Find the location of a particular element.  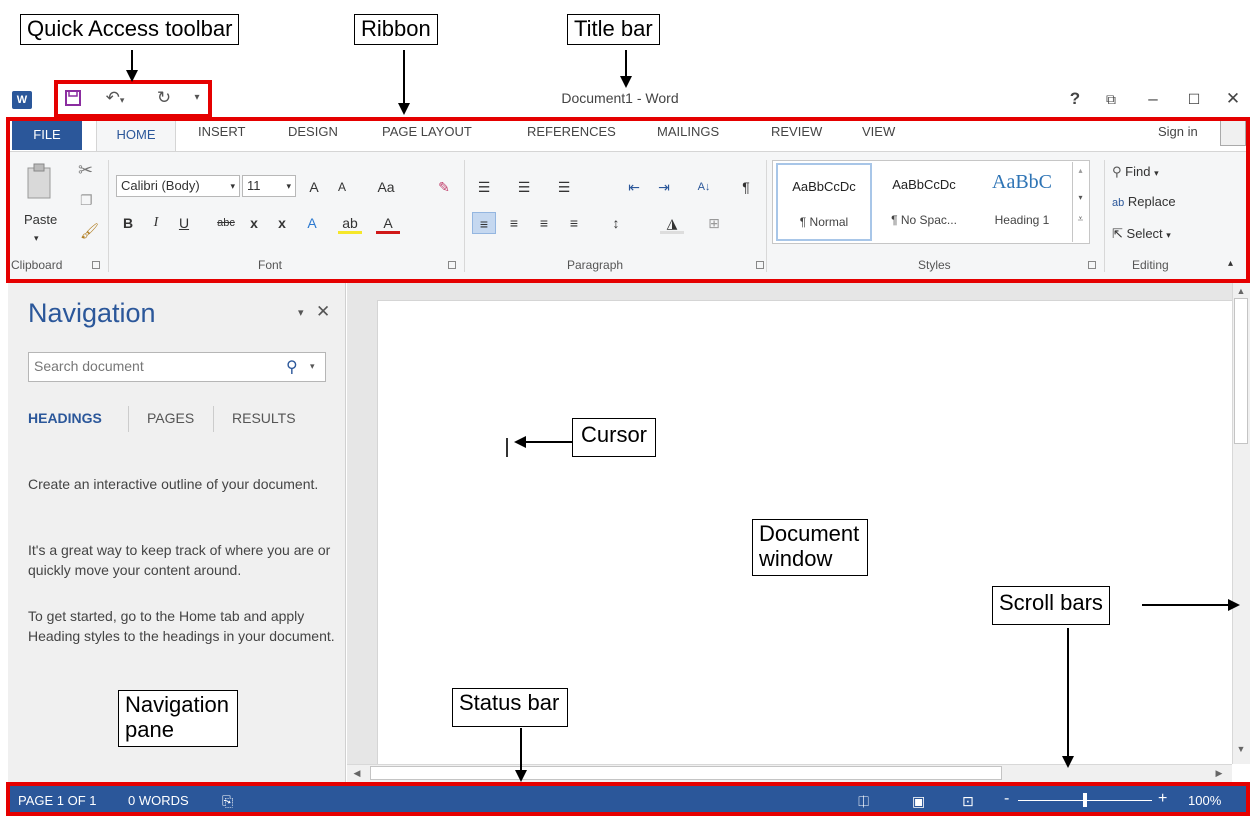

window-title: Document1 - Word is located at coordinates (620, 98).